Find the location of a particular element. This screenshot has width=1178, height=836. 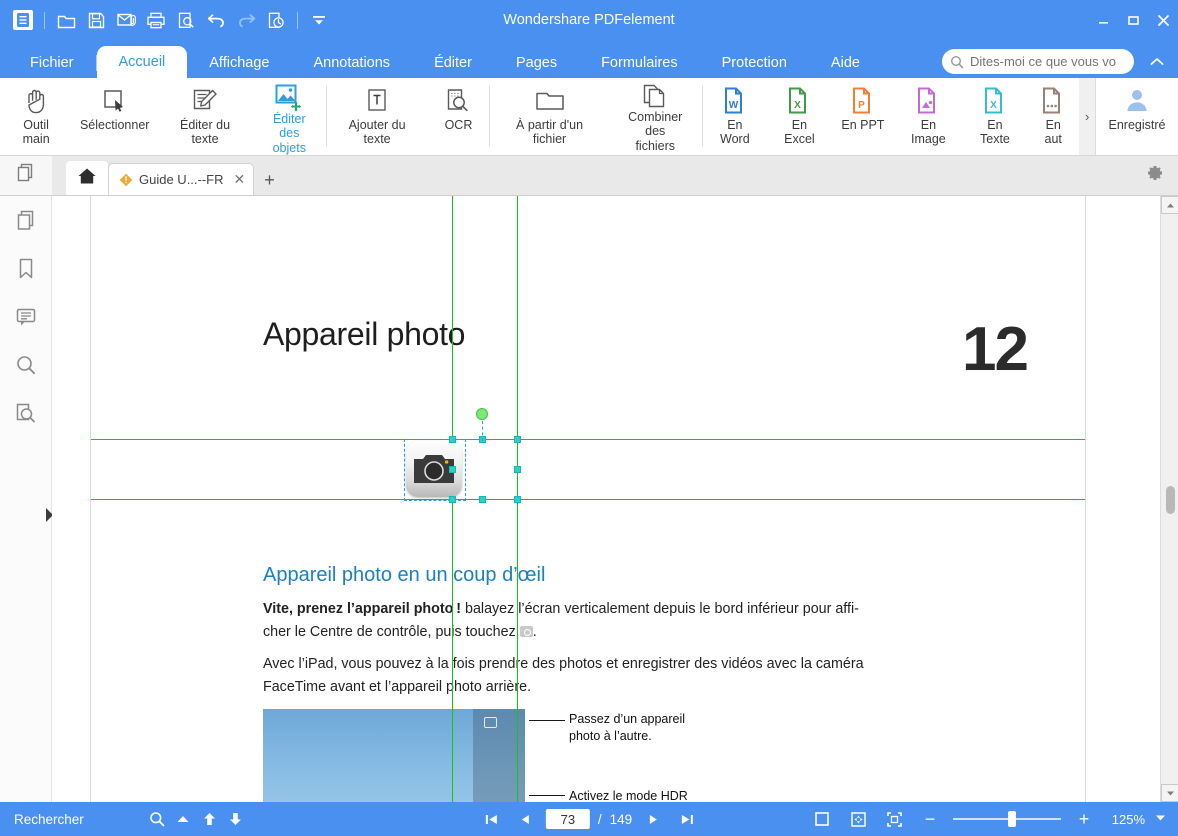

to-text-label: En Texte is located at coordinates (995, 132).